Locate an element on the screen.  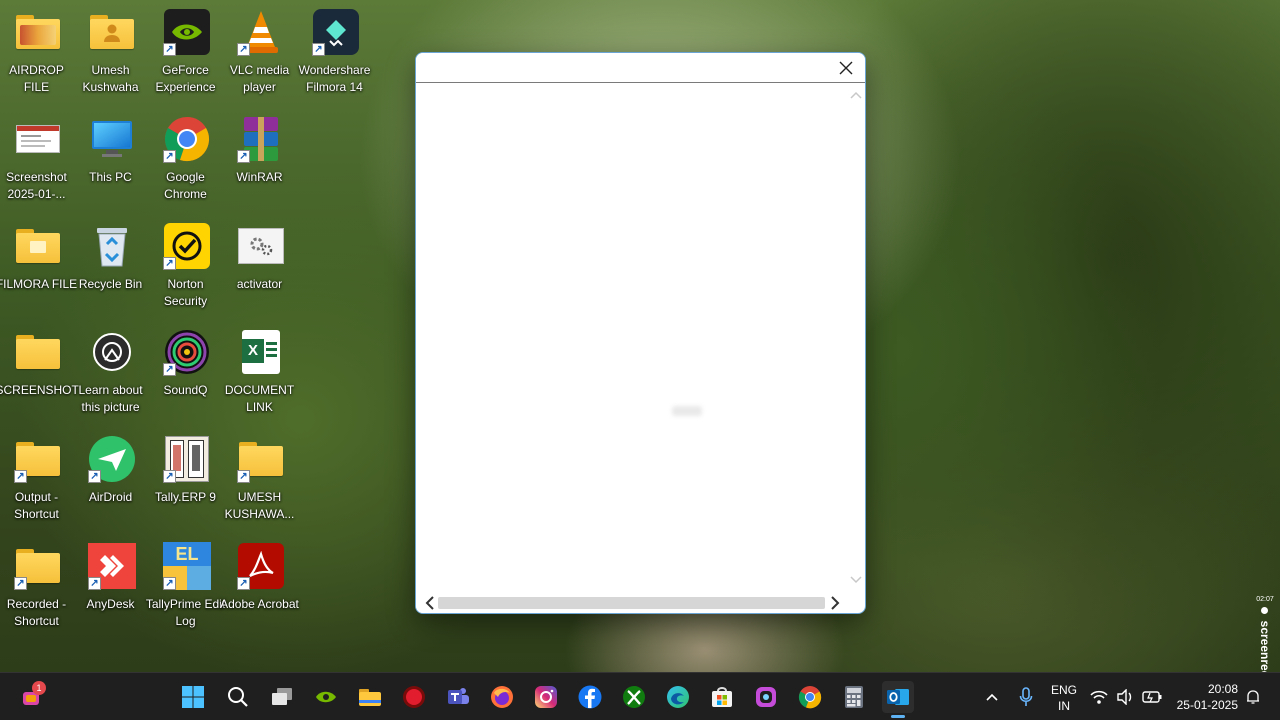
icon-label: Norton Security is located at coordinates (185, 292).